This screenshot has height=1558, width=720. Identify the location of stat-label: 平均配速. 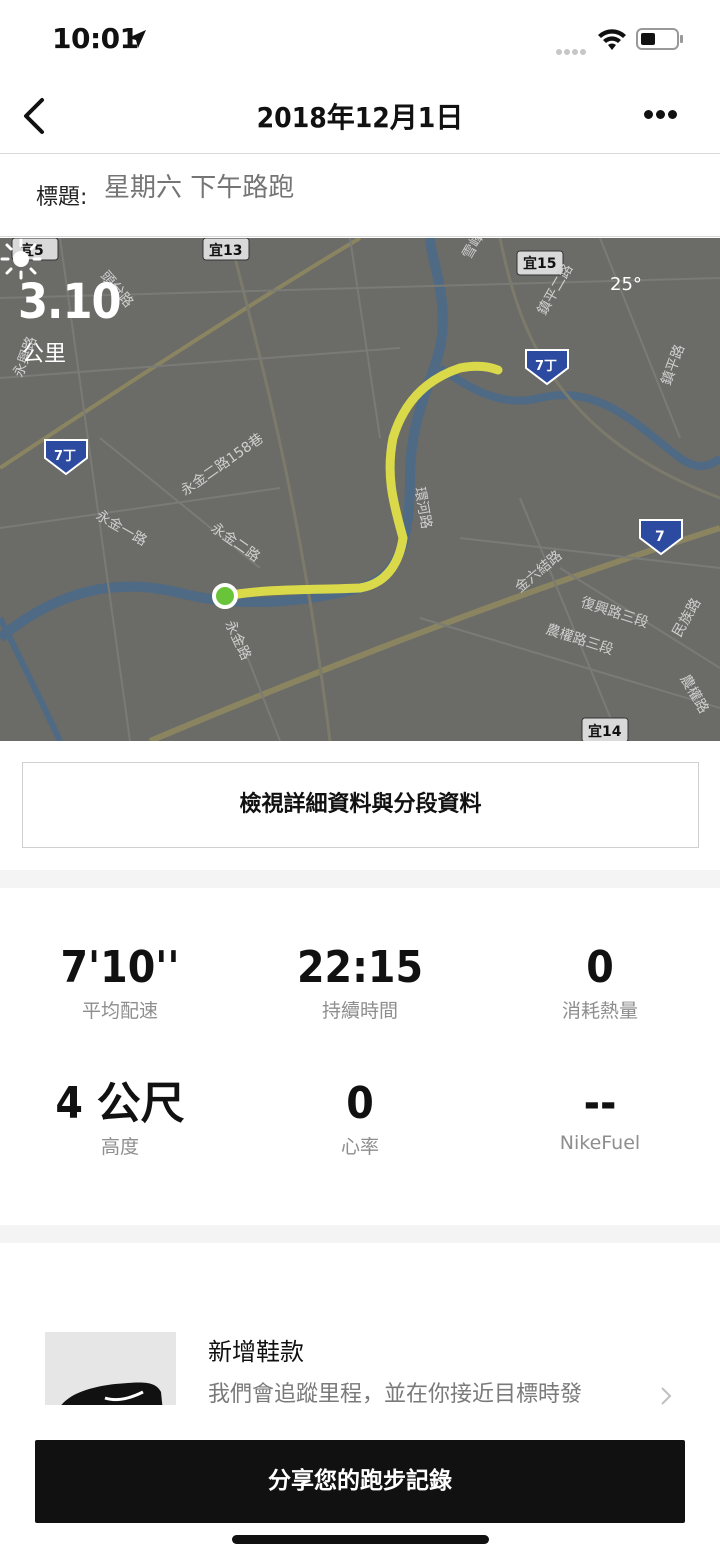
(119, 1011).